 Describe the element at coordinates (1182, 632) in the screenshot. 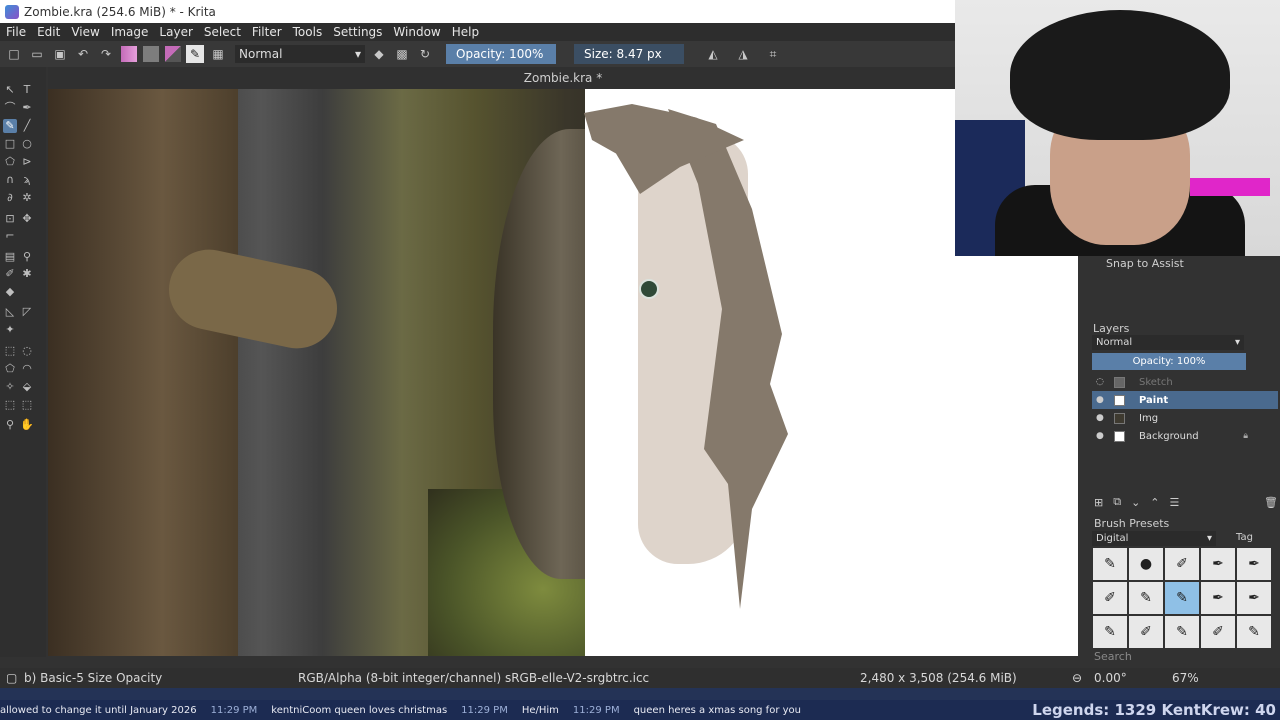

I see `brush-preset-red-icon: ✎` at that location.